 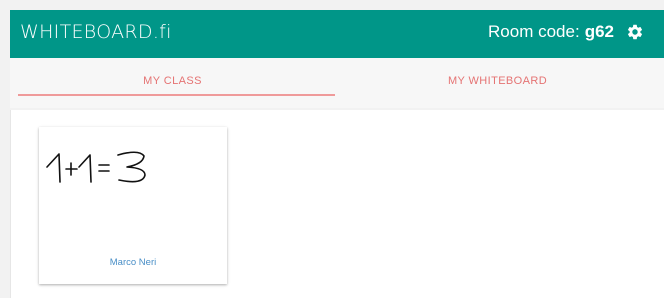 What do you see at coordinates (599, 31) in the screenshot?
I see `room-code-value: g62` at bounding box center [599, 31].